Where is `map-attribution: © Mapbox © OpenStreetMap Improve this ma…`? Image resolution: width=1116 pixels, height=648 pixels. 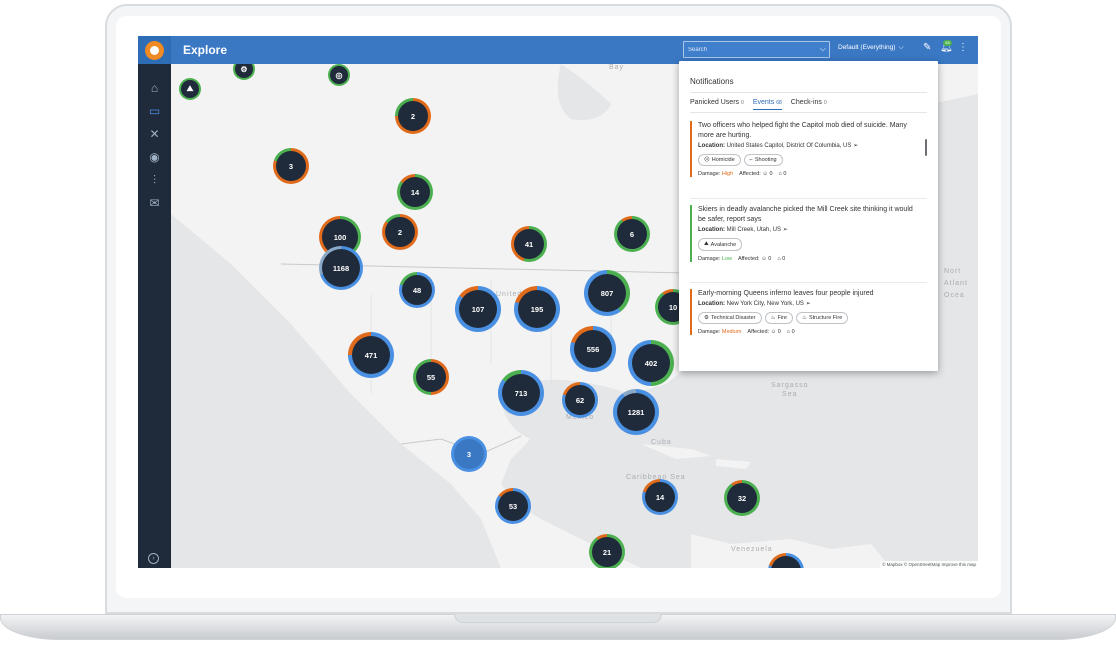
map-attribution: © Mapbox © OpenStreetMap Improve this ma… is located at coordinates (929, 564).